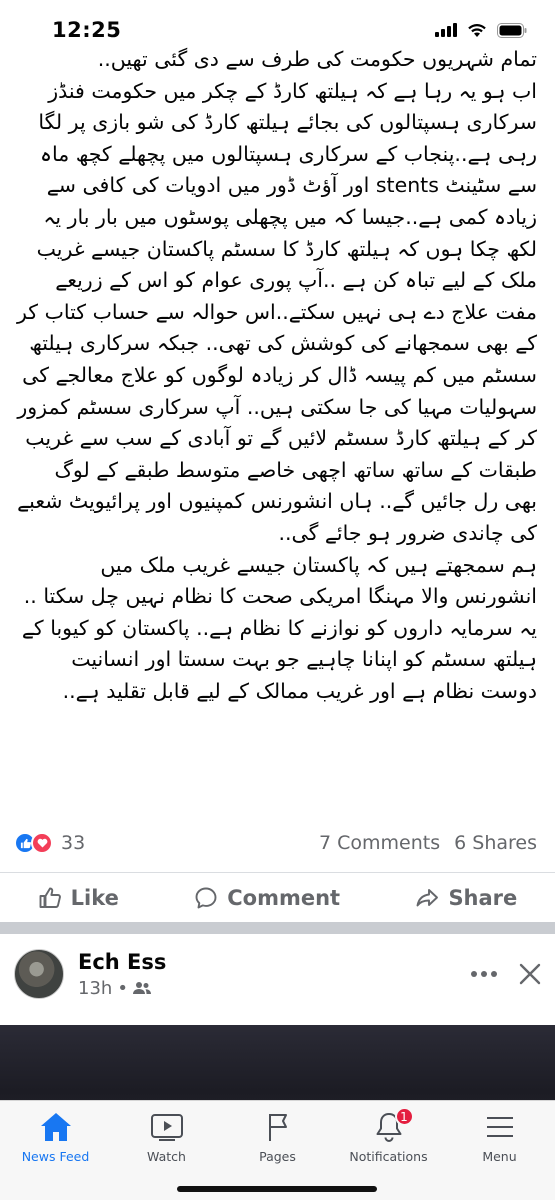  What do you see at coordinates (484, 974) in the screenshot?
I see `more-options-icon` at bounding box center [484, 974].